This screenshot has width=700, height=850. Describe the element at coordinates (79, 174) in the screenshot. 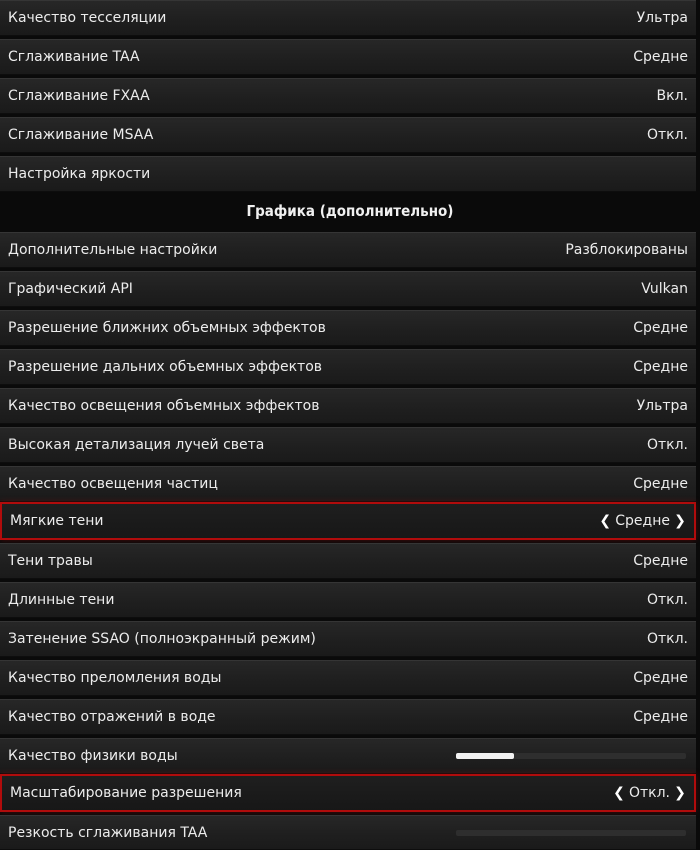

I see `setting-label: Настройка яркости` at that location.